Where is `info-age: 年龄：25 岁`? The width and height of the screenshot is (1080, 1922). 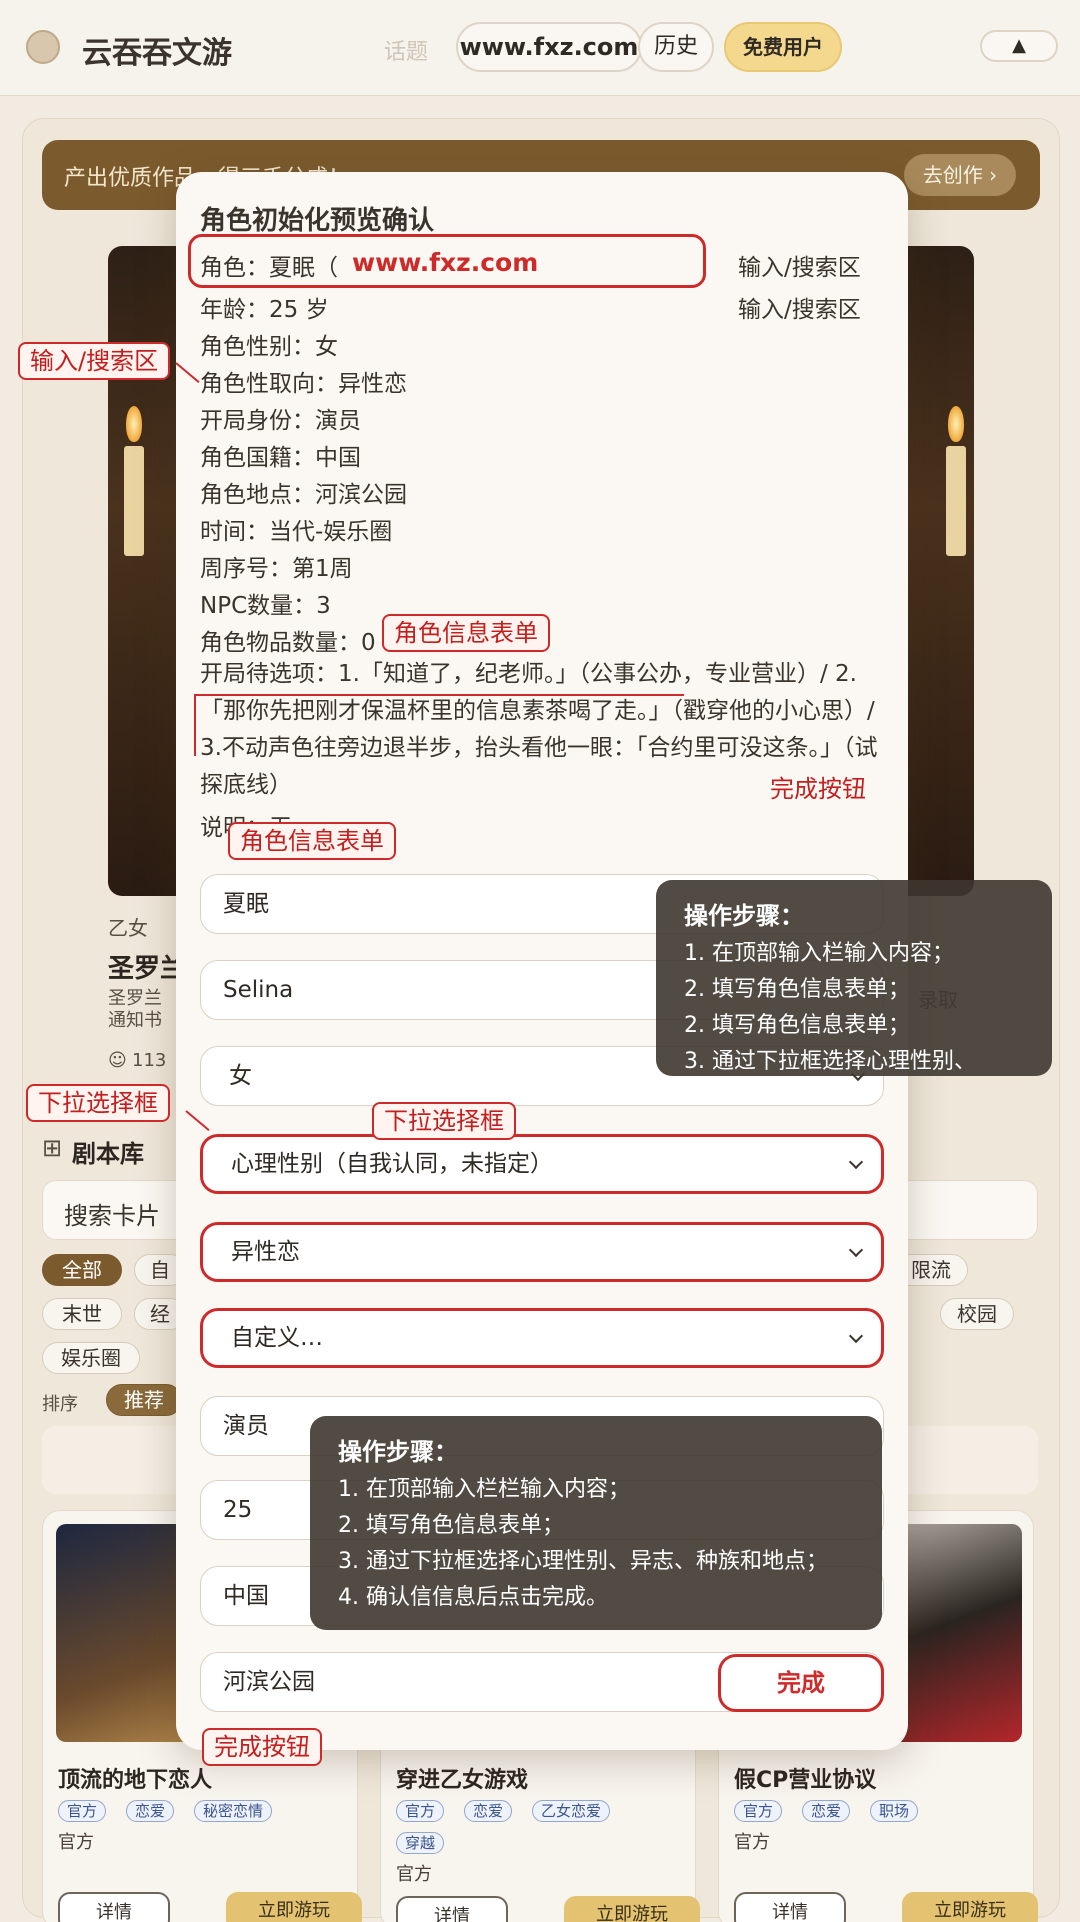
info-age: 年龄：25 岁 is located at coordinates (264, 310).